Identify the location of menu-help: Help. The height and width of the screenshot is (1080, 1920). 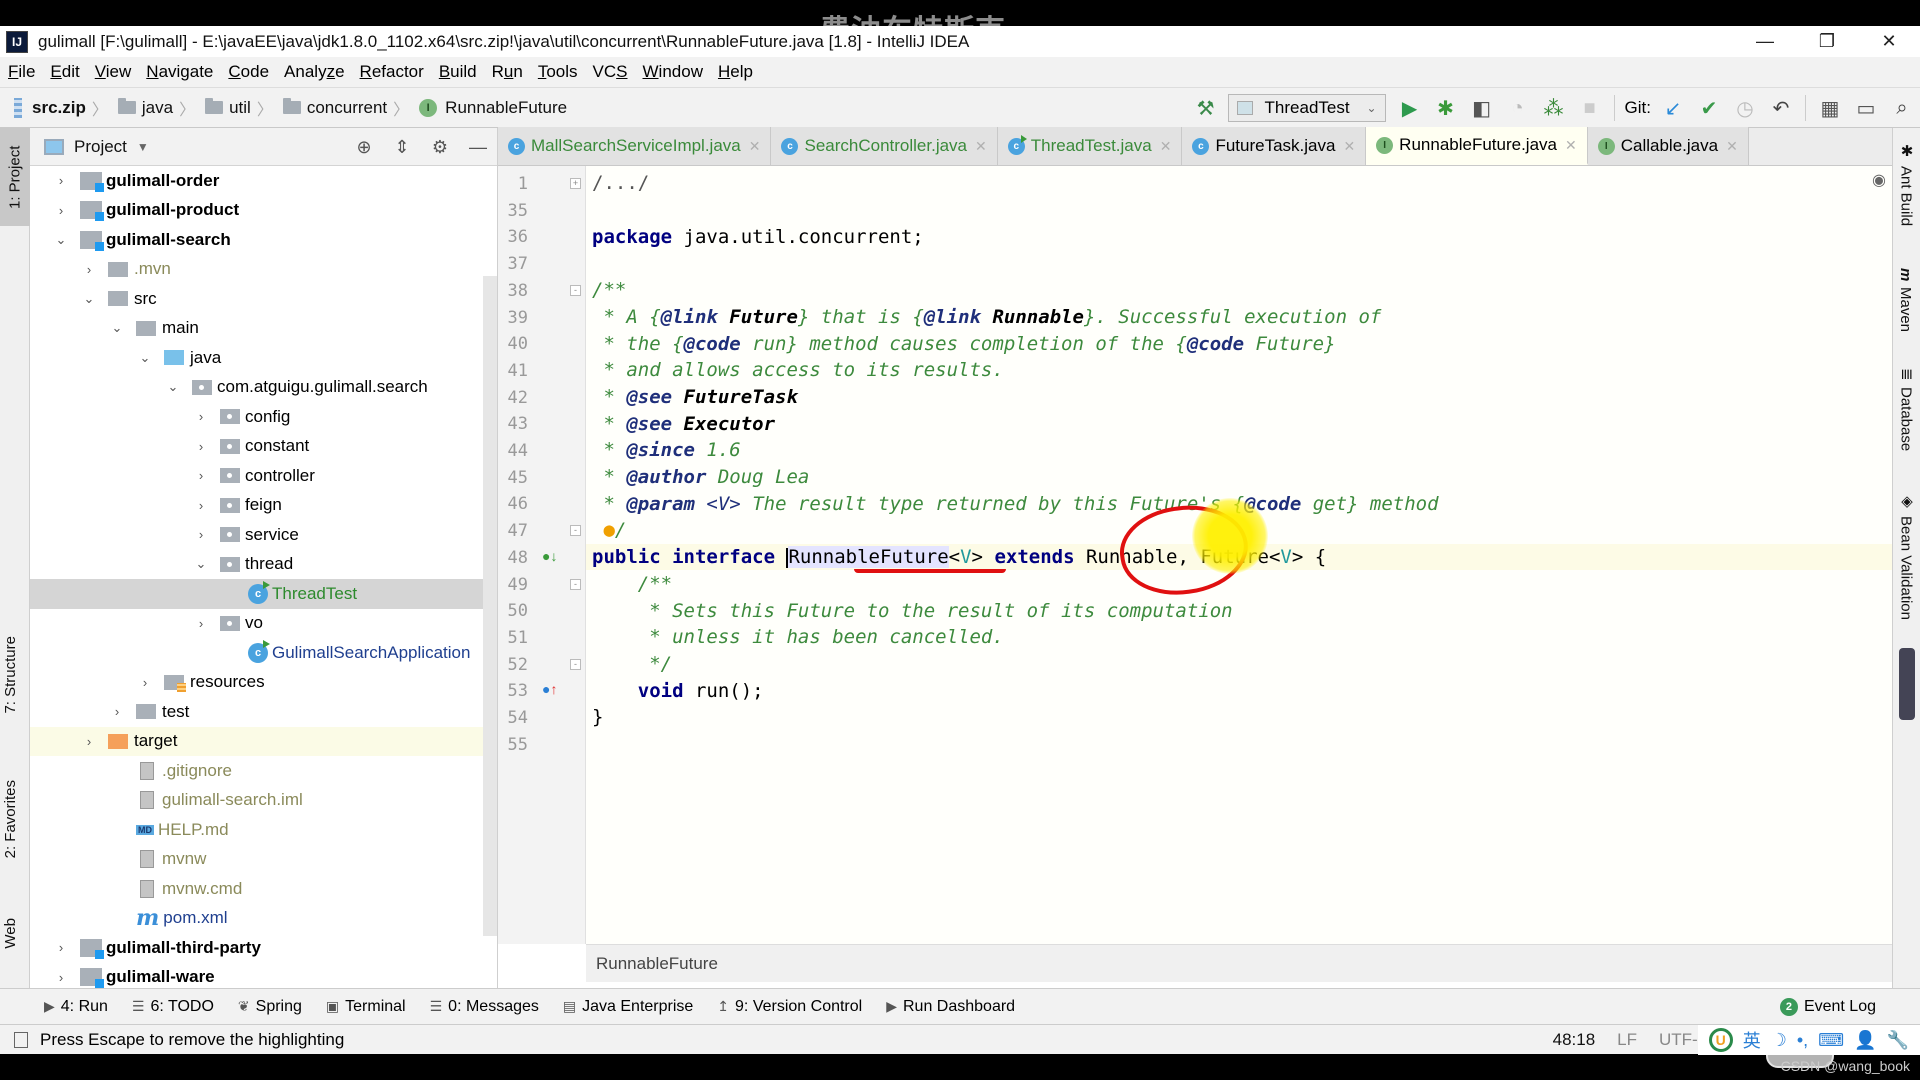
(735, 72).